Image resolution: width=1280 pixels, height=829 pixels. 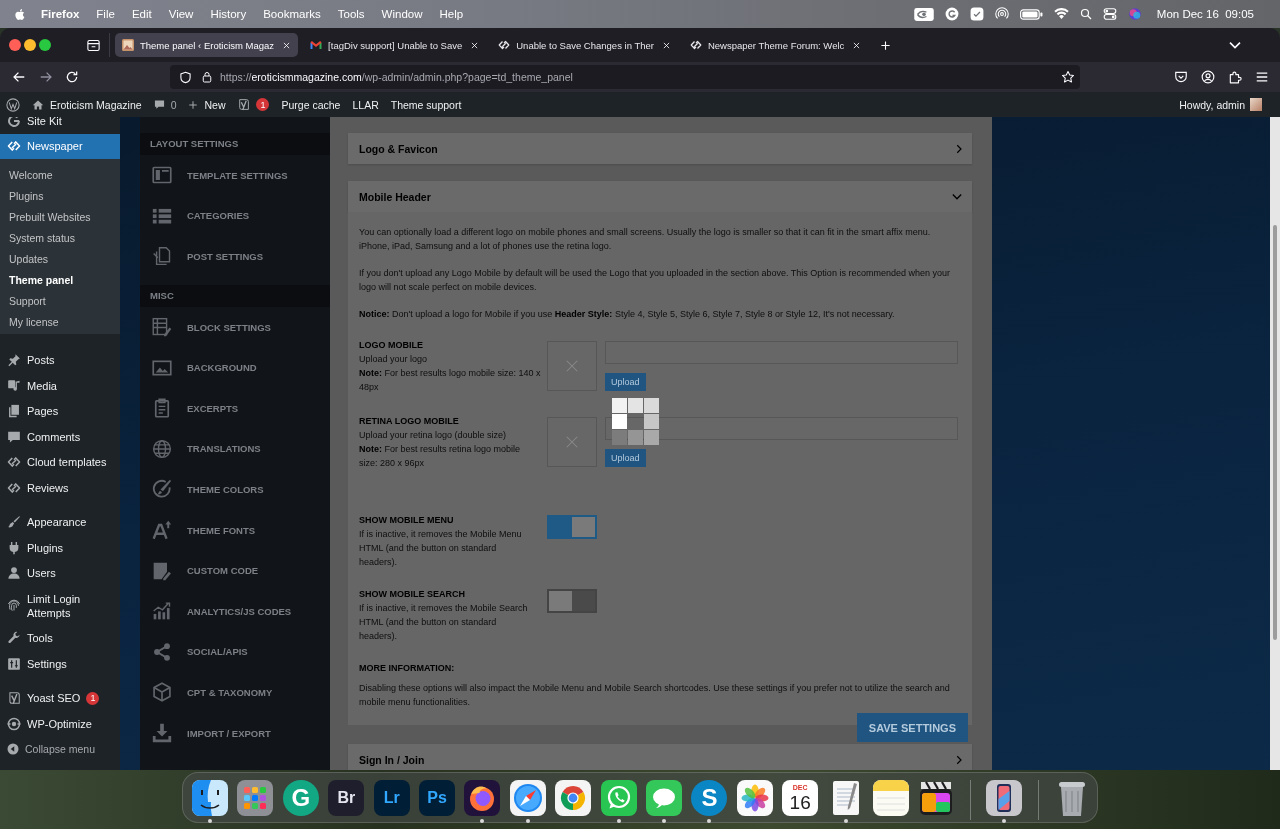 I want to click on submenu-item: Welcome, so click(x=60, y=176).